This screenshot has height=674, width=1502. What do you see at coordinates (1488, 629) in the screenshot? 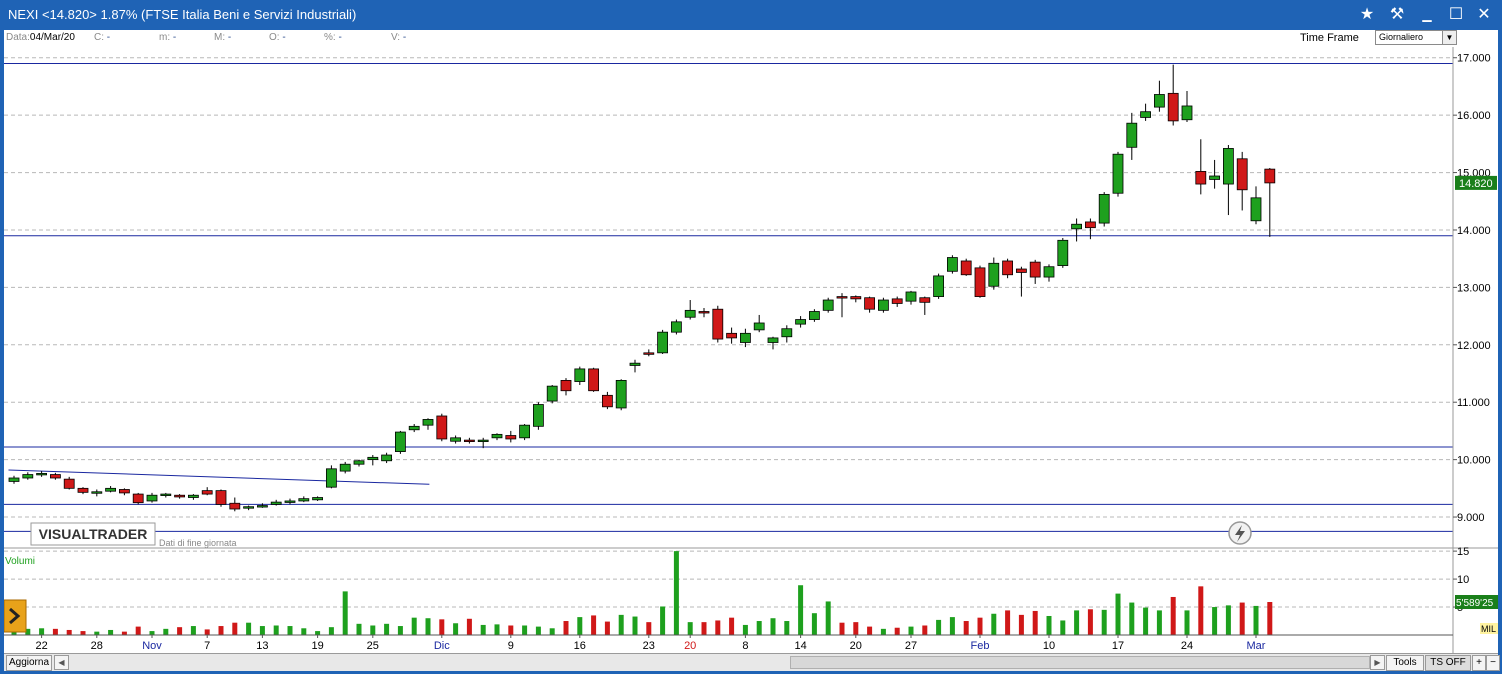
I see `unit-label: MIL` at bounding box center [1488, 629].